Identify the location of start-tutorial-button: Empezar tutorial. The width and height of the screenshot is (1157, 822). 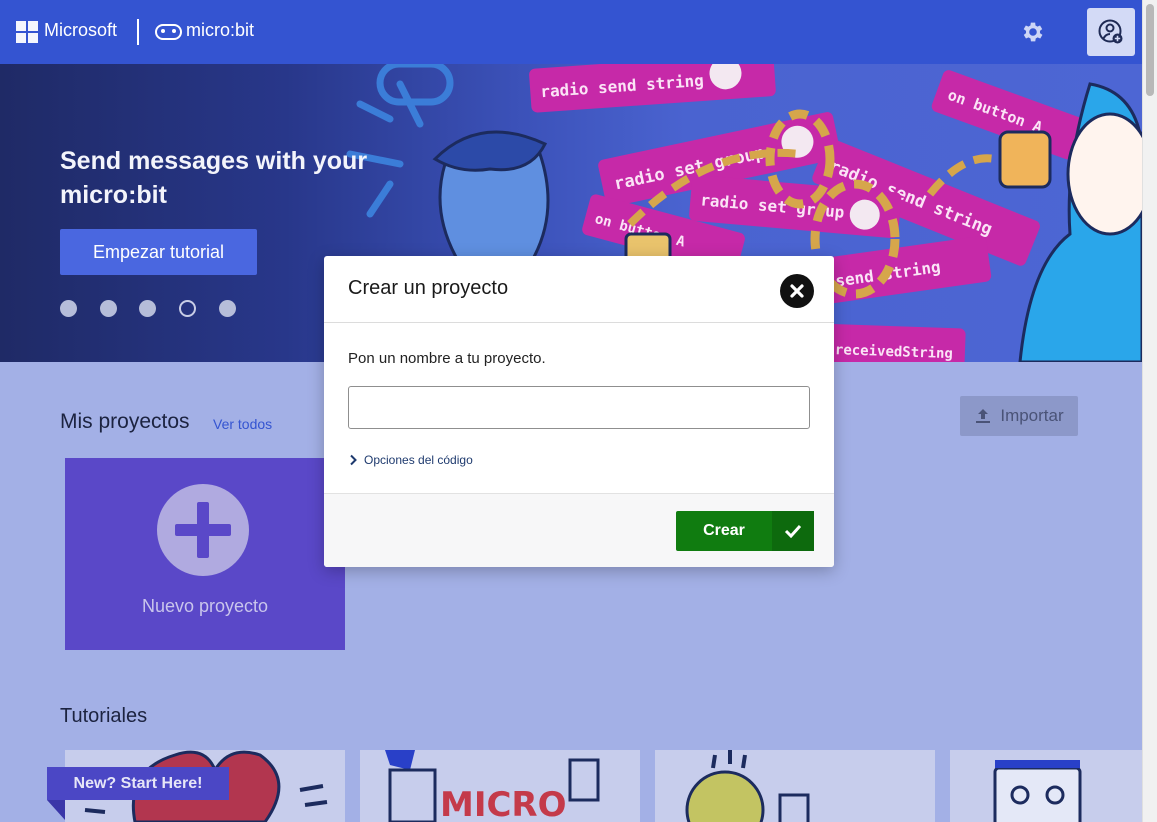
(158, 252).